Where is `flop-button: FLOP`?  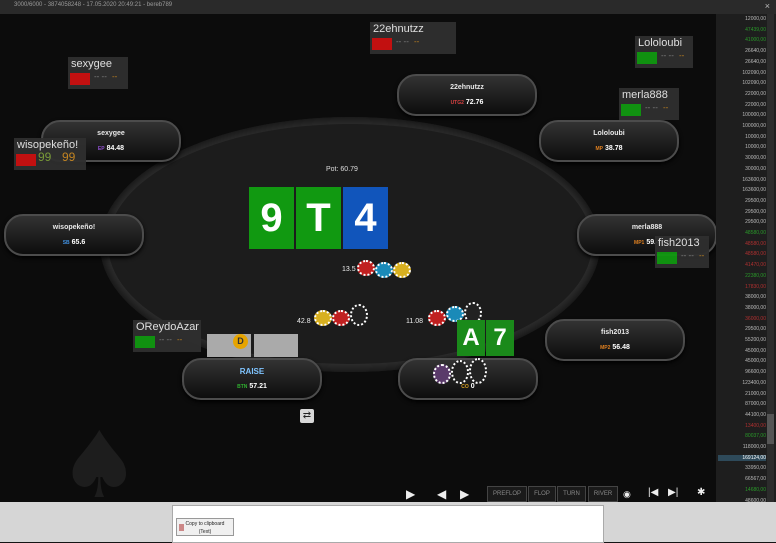 flop-button: FLOP is located at coordinates (542, 494).